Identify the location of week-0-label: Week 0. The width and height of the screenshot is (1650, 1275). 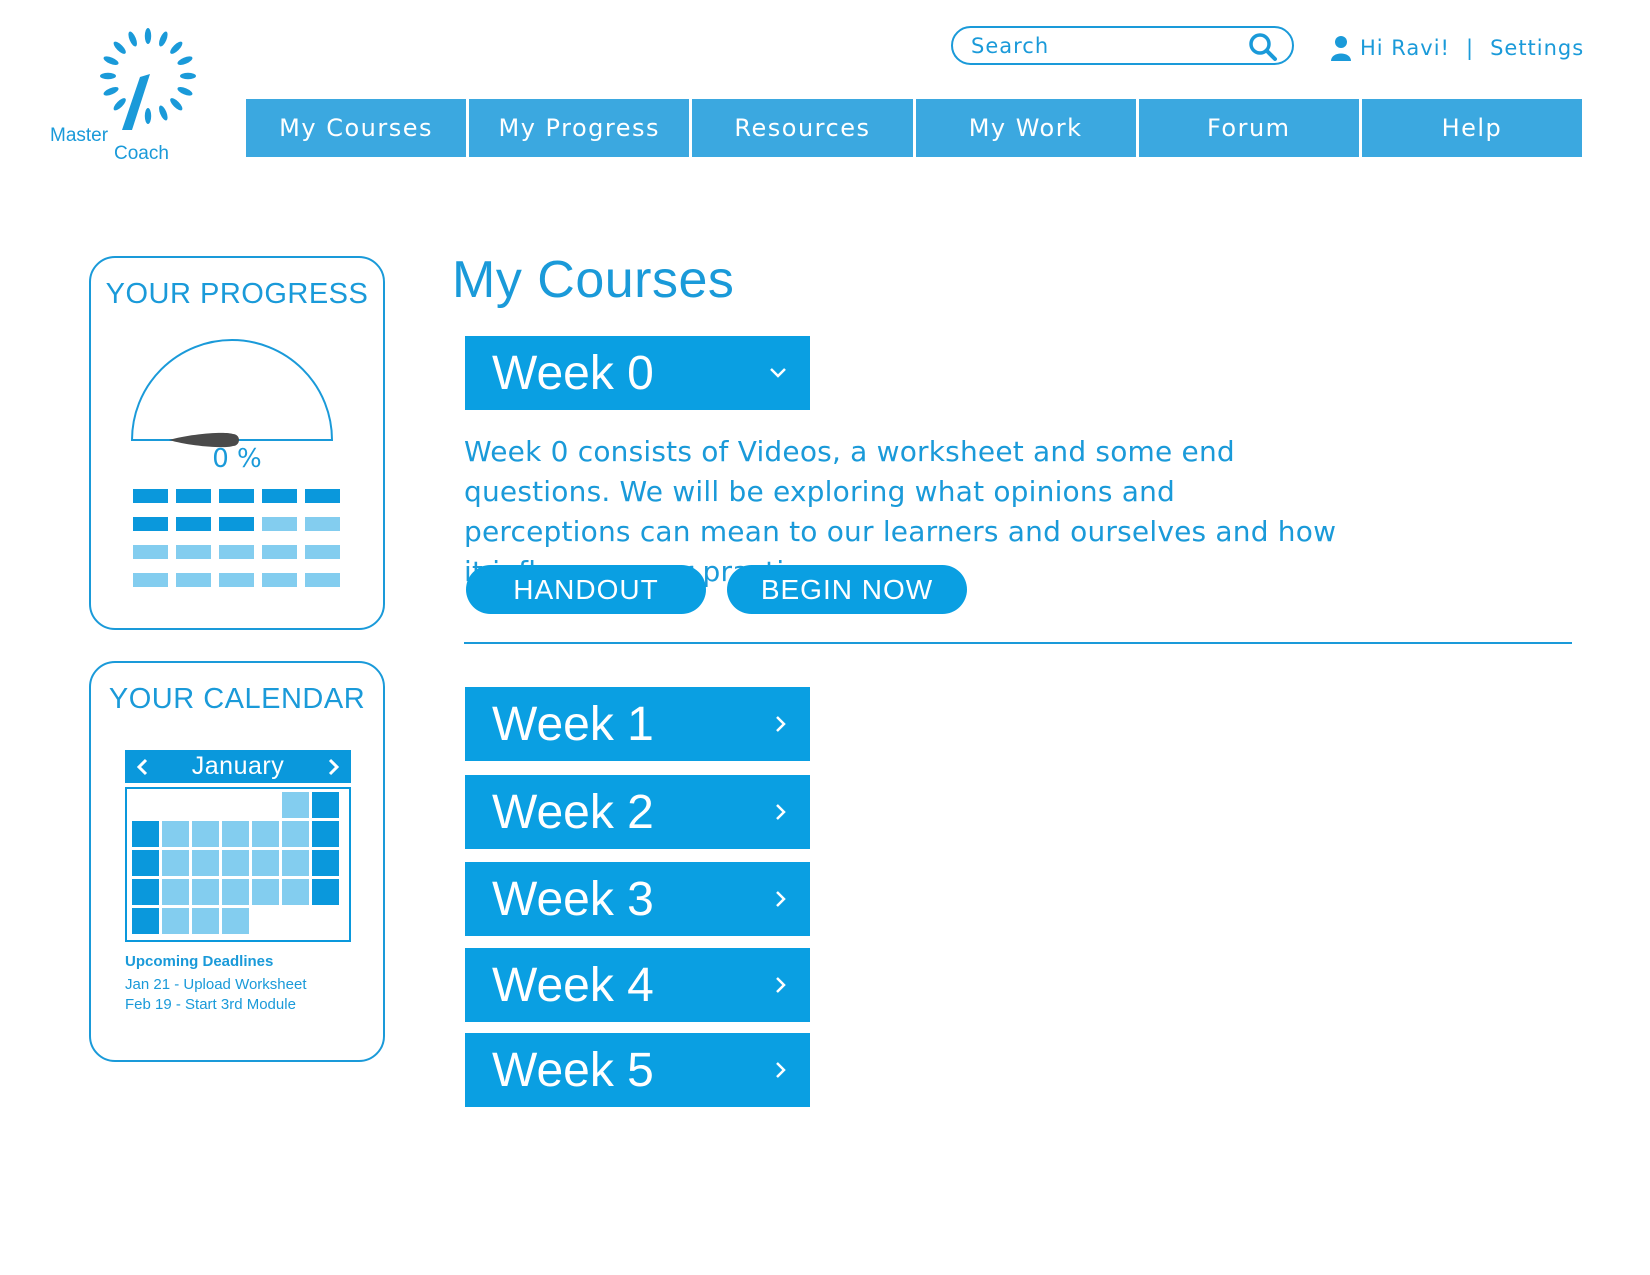
(573, 373).